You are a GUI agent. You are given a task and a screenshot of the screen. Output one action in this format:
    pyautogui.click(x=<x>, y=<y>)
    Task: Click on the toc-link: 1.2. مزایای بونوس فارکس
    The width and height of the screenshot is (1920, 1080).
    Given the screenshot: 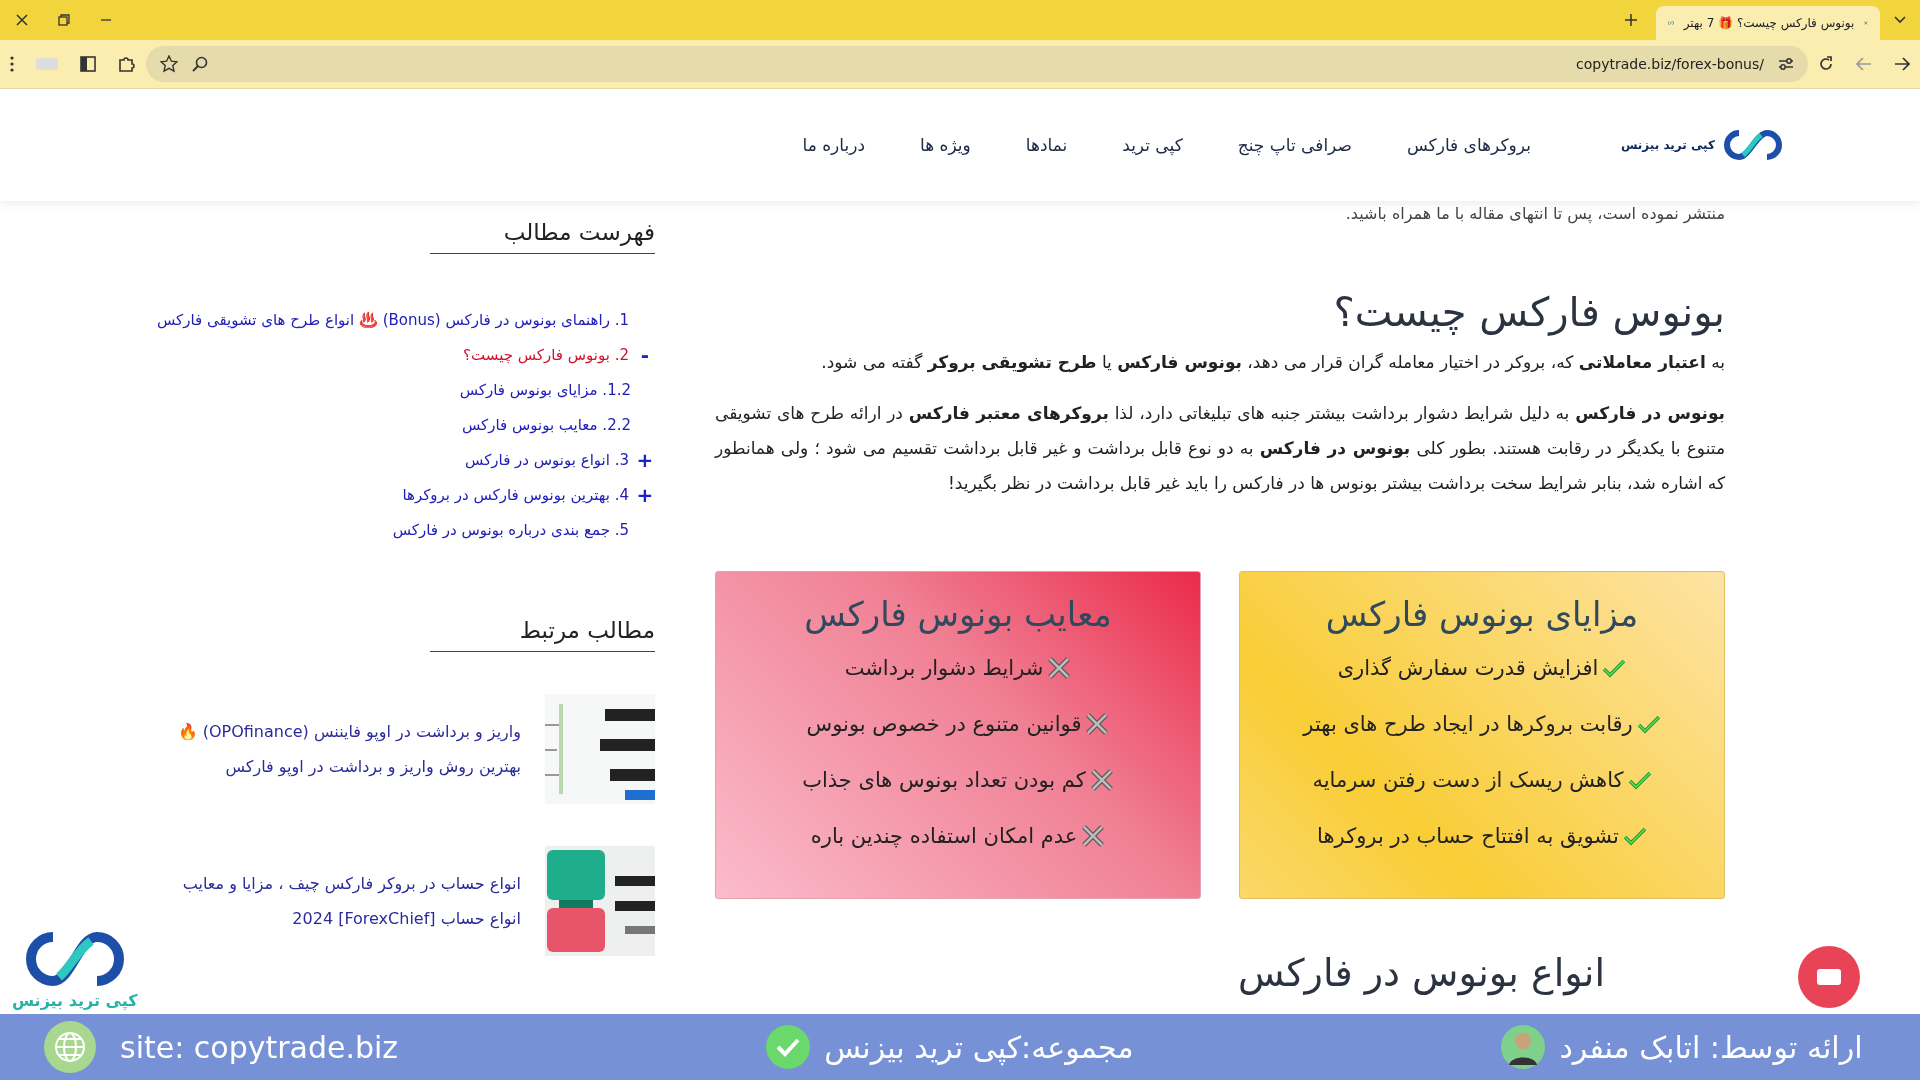 What is the action you would take?
    pyautogui.click(x=545, y=389)
    